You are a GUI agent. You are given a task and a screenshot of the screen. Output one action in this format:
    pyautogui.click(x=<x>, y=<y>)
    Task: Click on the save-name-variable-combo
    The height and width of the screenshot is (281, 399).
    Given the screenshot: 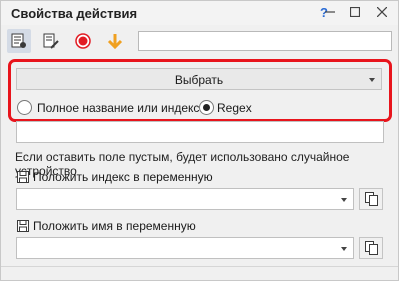 What is the action you would take?
    pyautogui.click(x=185, y=248)
    